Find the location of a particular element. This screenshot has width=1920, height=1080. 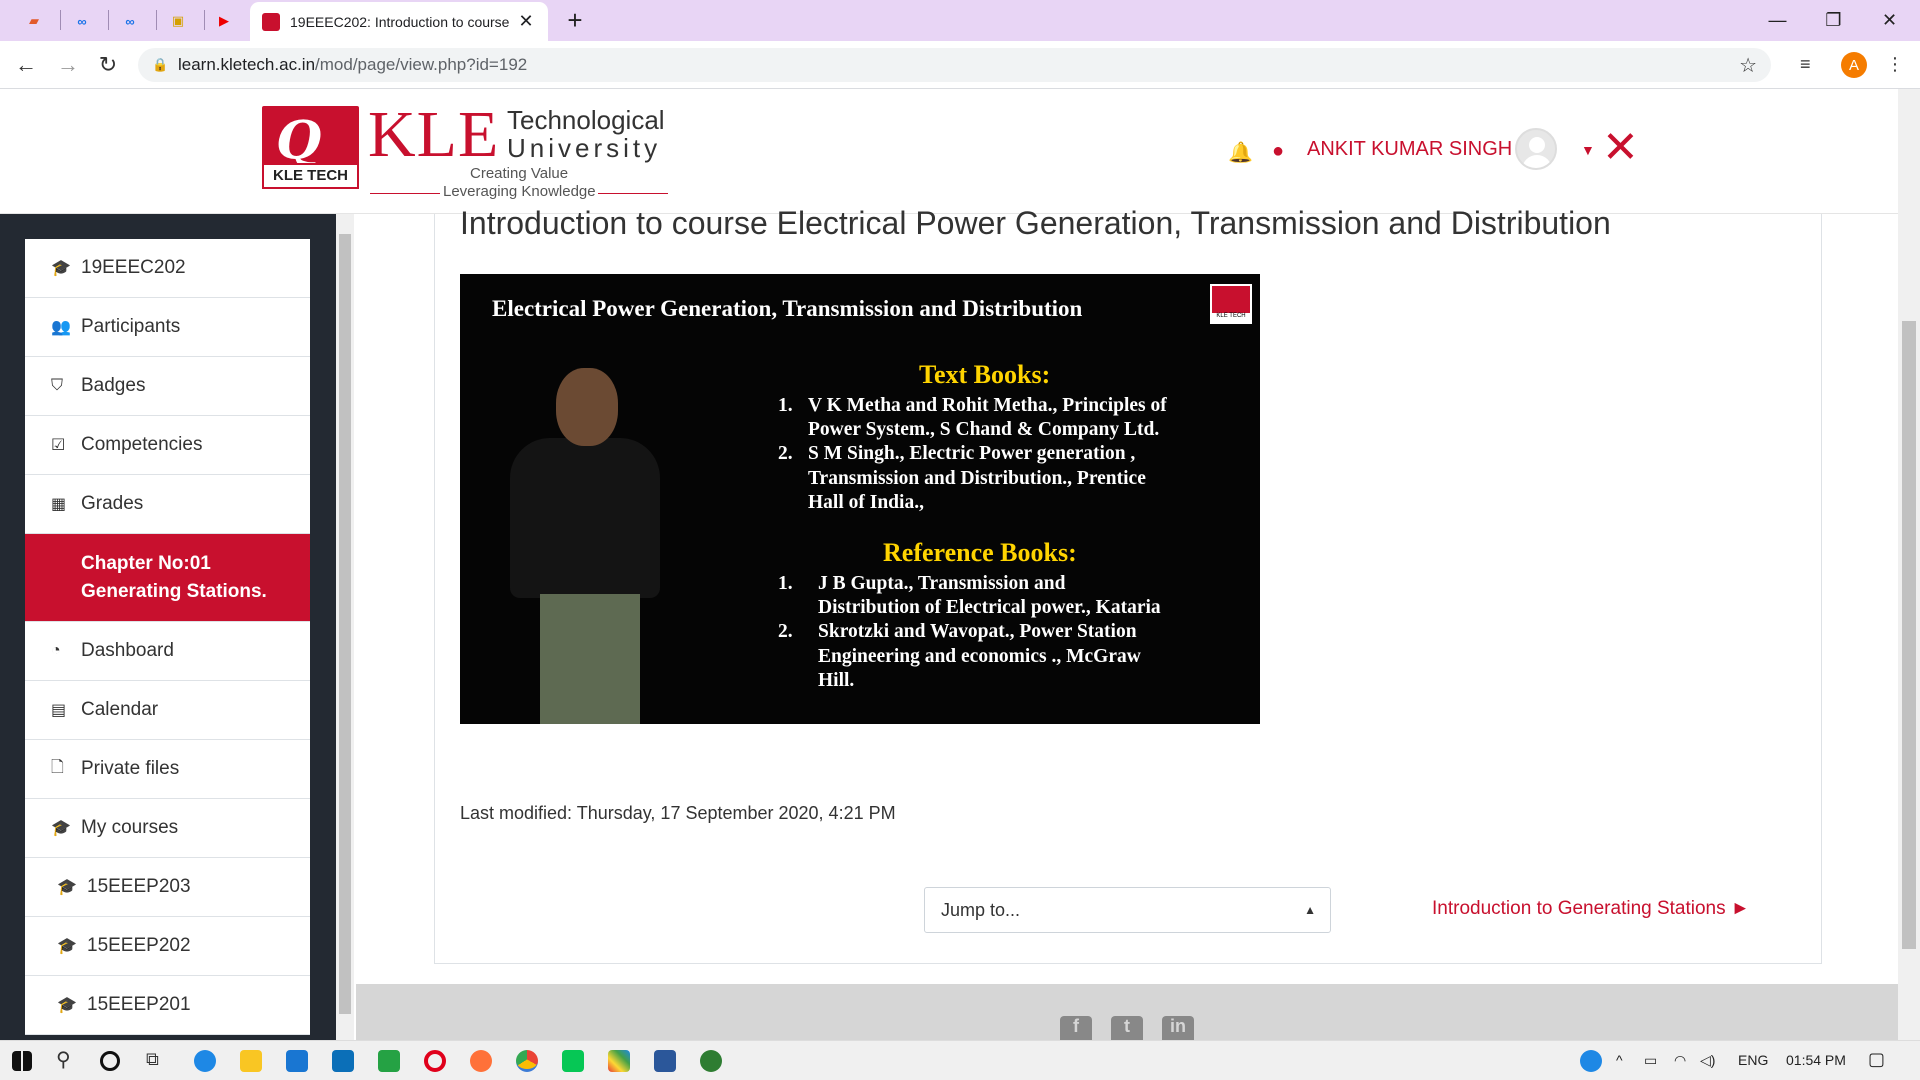

clock: 01:54 PM is located at coordinates (1816, 1060).